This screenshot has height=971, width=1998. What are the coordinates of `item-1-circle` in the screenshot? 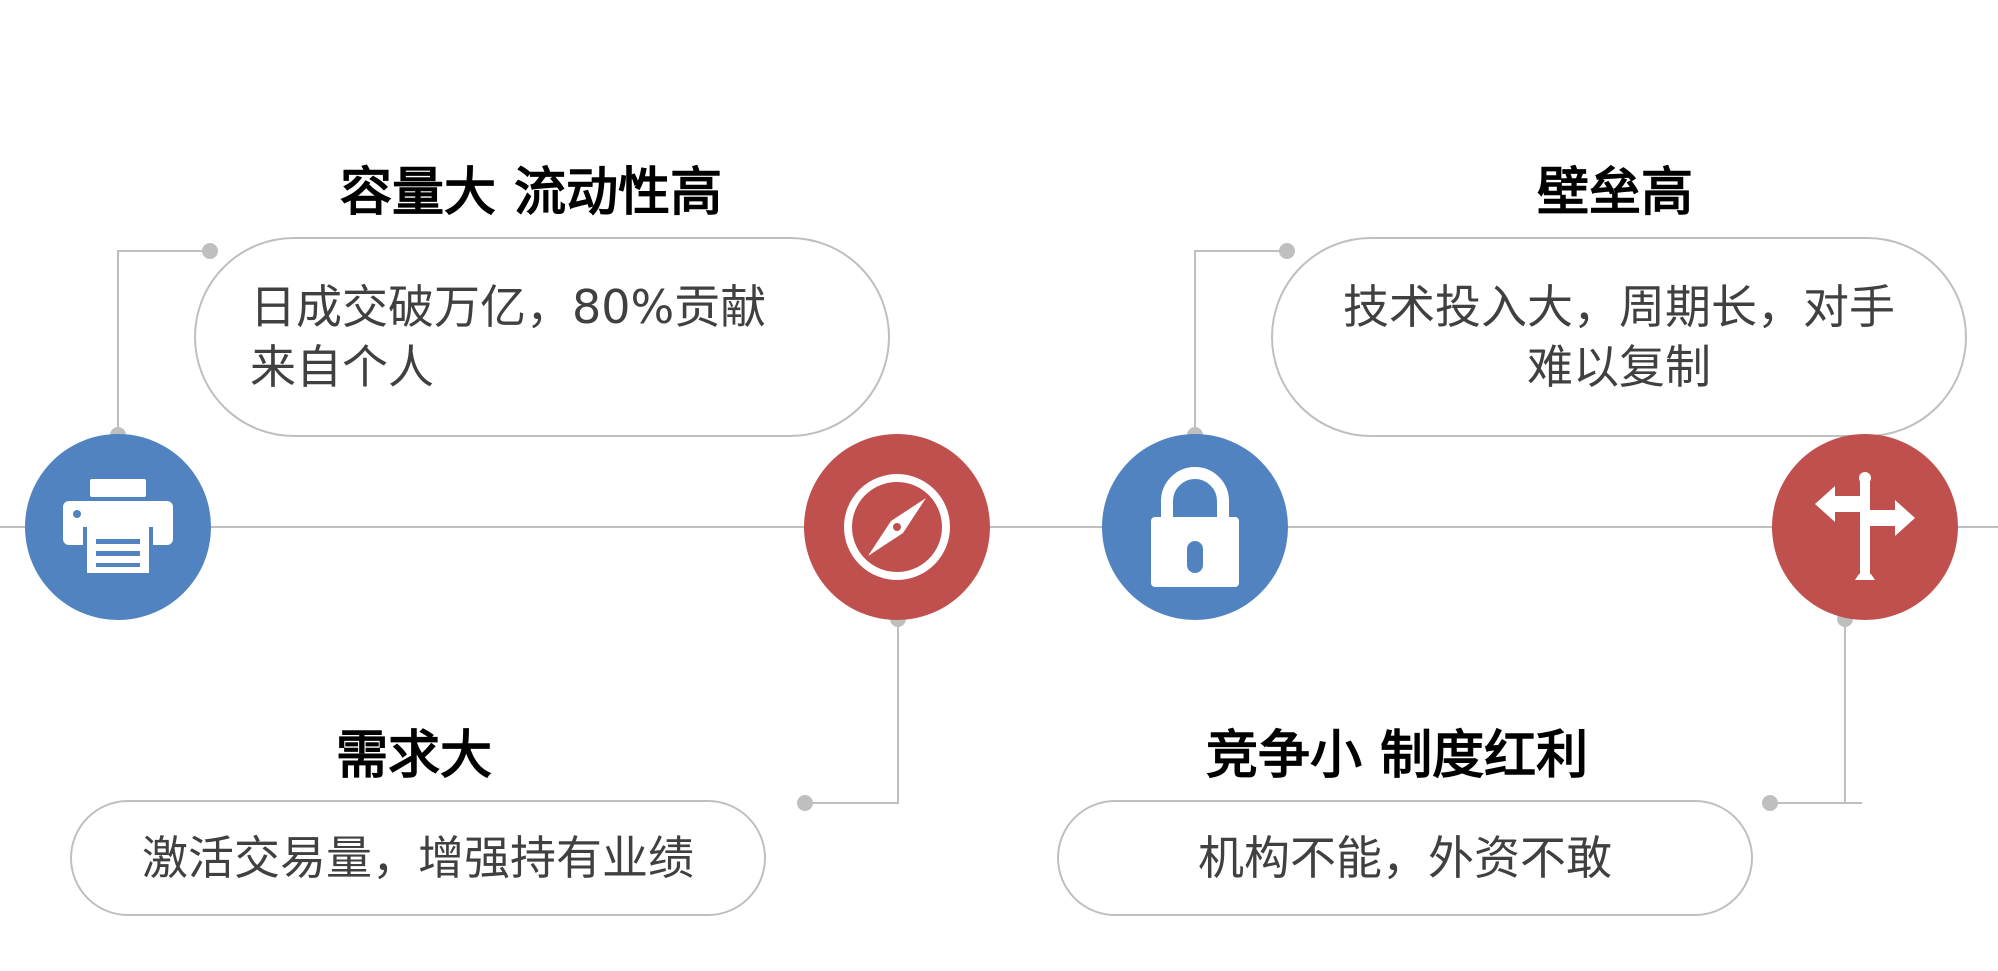 It's located at (118, 527).